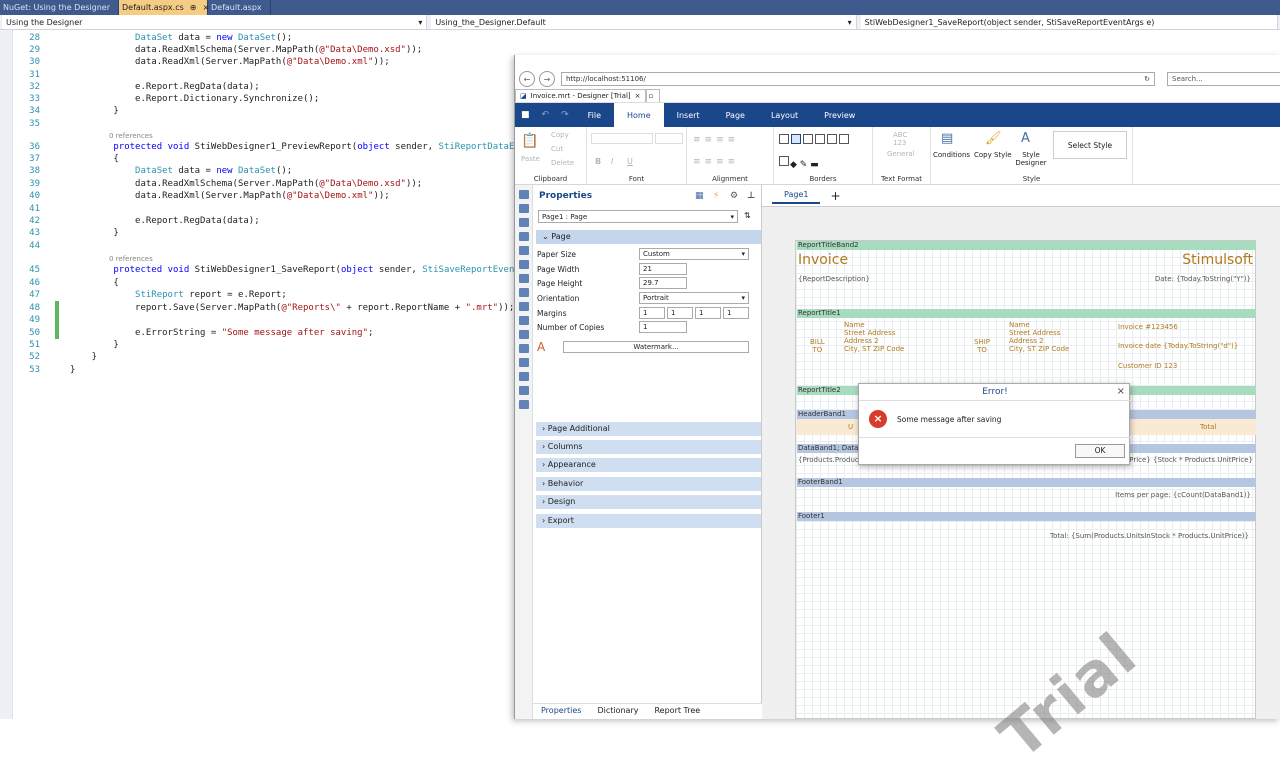 Image resolution: width=1280 pixels, height=773 pixels. I want to click on ok-button: OK, so click(1100, 451).